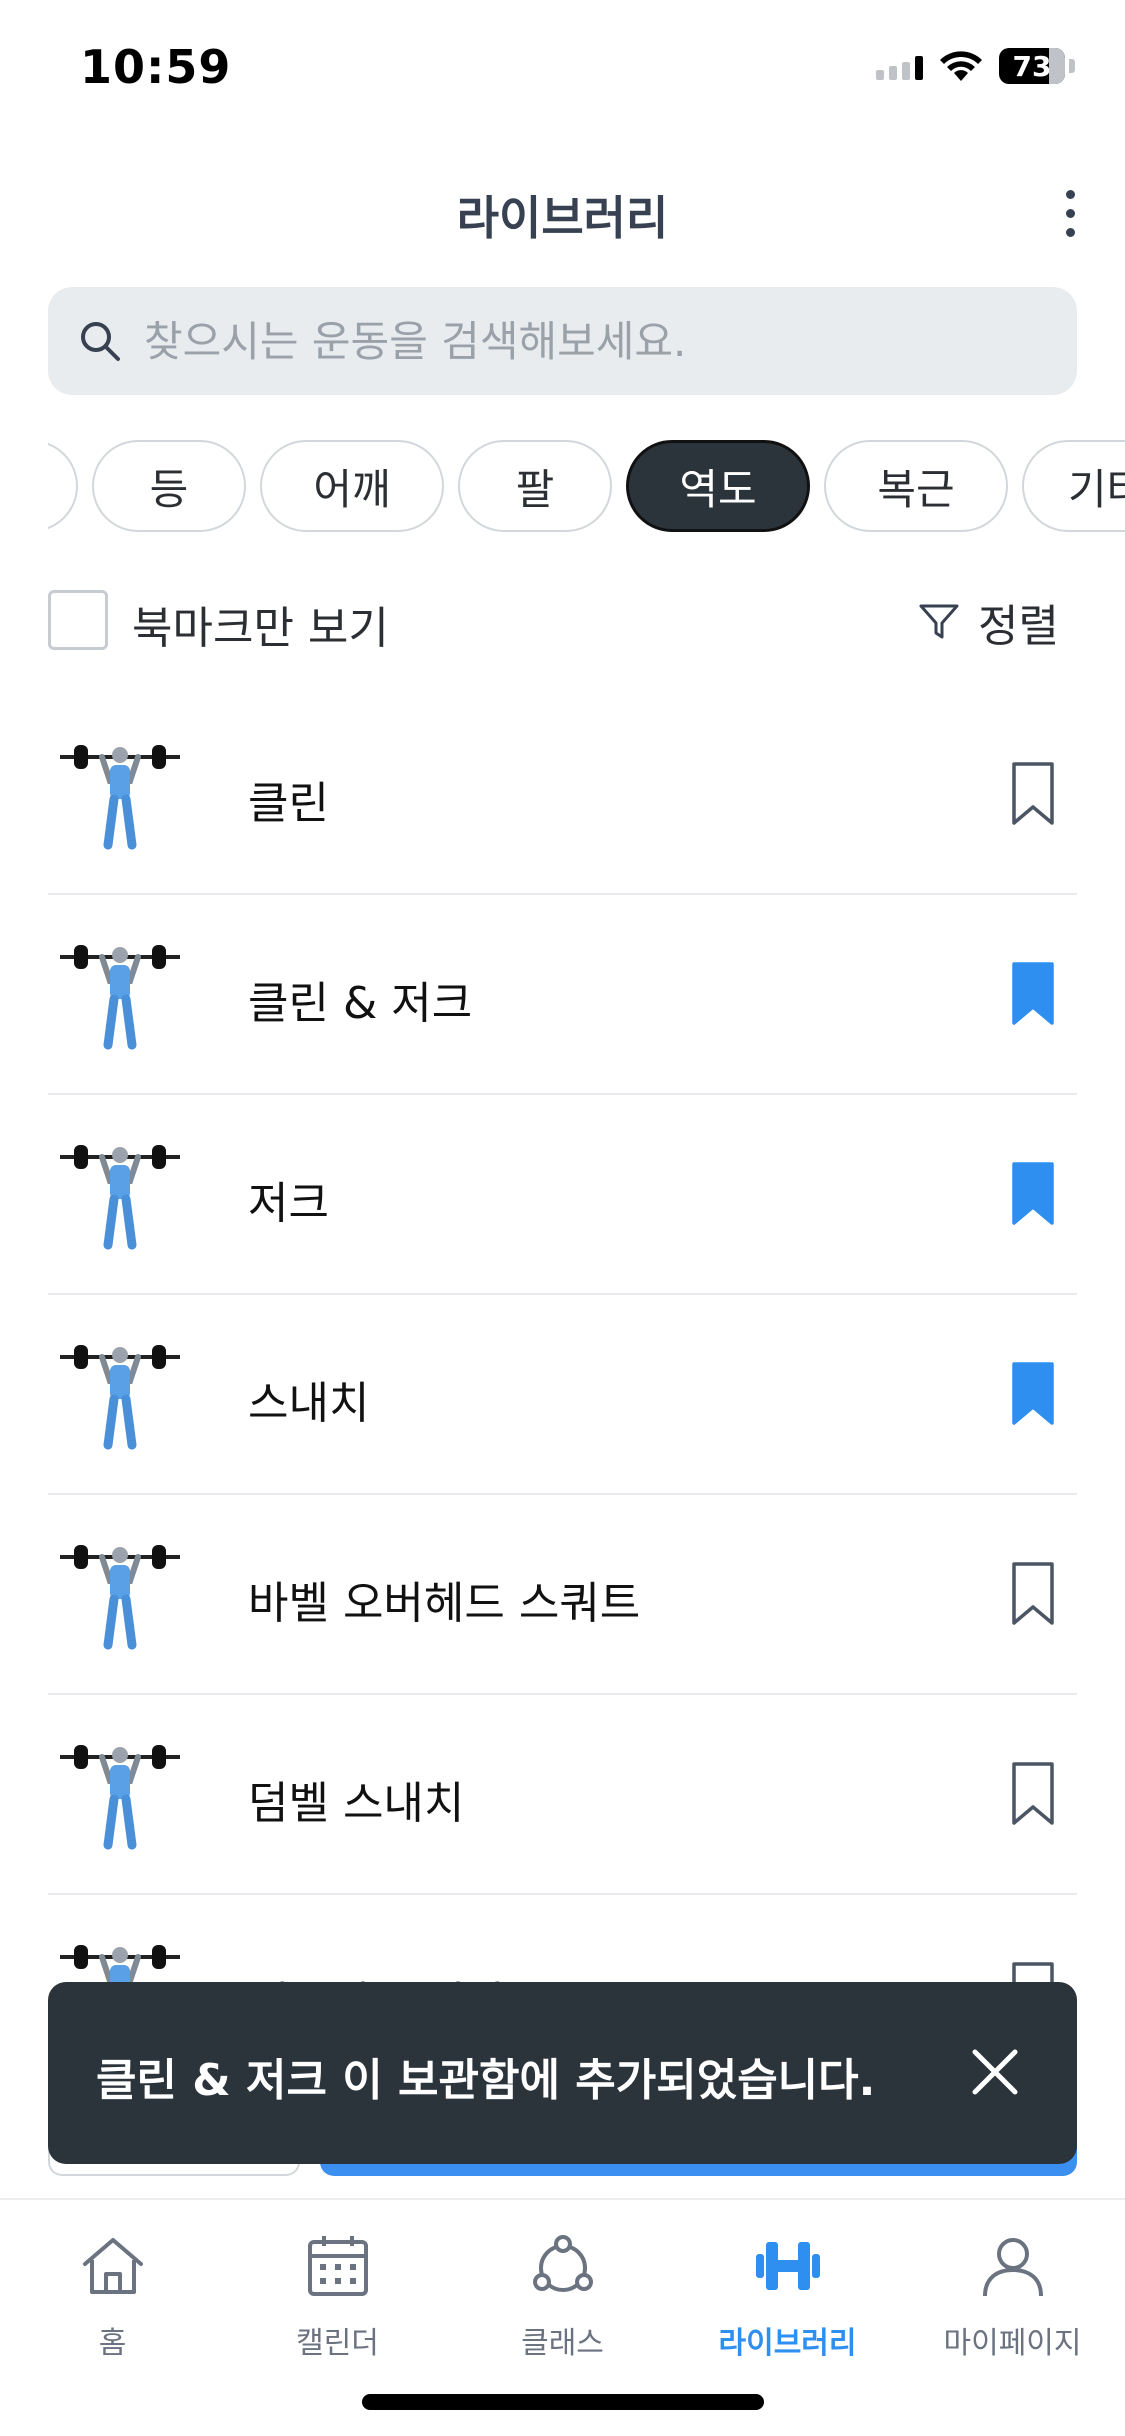 The height and width of the screenshot is (2436, 1125). Describe the element at coordinates (1072, 66) in the screenshot. I see `battery-cap` at that location.